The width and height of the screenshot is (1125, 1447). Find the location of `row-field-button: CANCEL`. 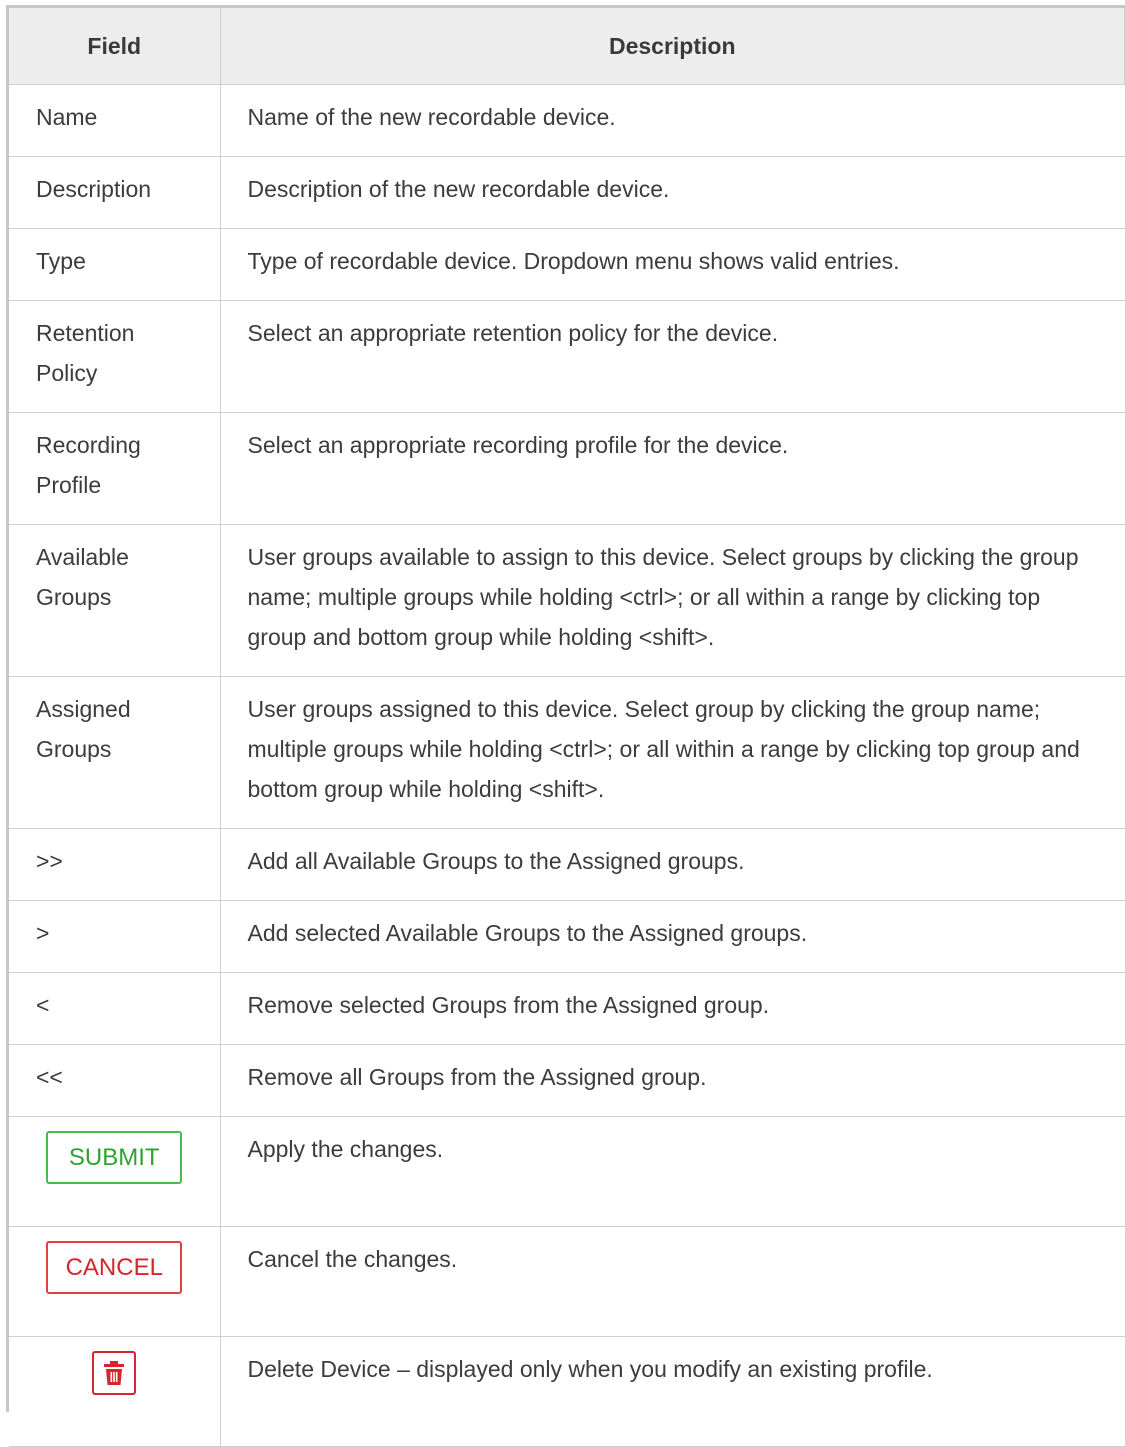

row-field-button: CANCEL is located at coordinates (115, 1281).